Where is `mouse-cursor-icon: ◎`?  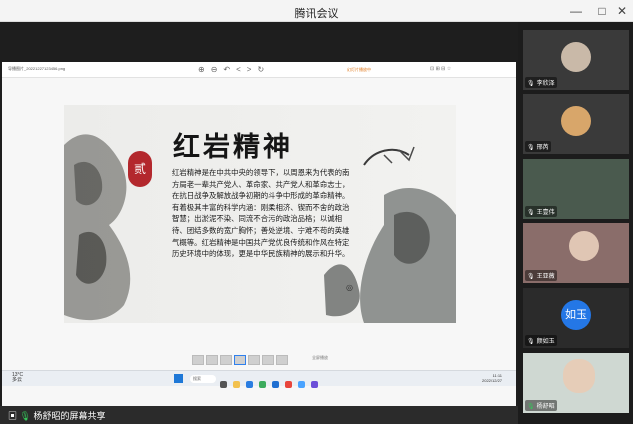 mouse-cursor-icon: ◎ is located at coordinates (349, 287).